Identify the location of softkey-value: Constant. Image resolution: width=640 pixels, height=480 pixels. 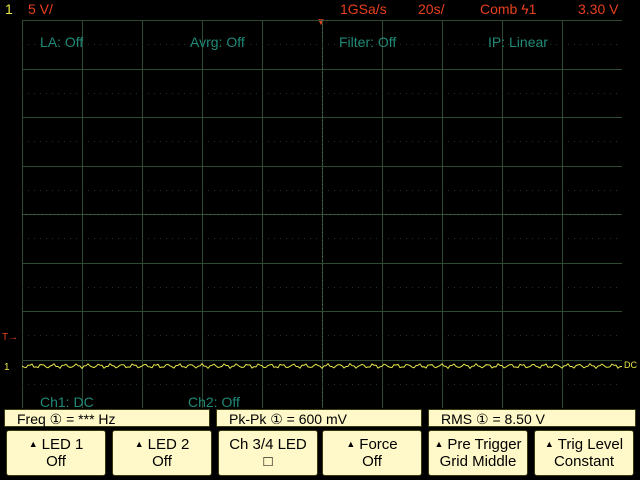
(584, 461).